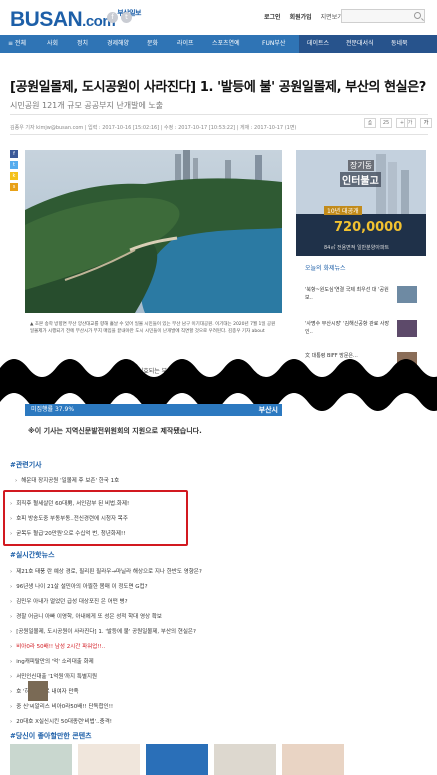  I want to click on related-article-link: 해운대 장지공원 '일몰제 후 보존' 한국 1호, so click(67, 480).